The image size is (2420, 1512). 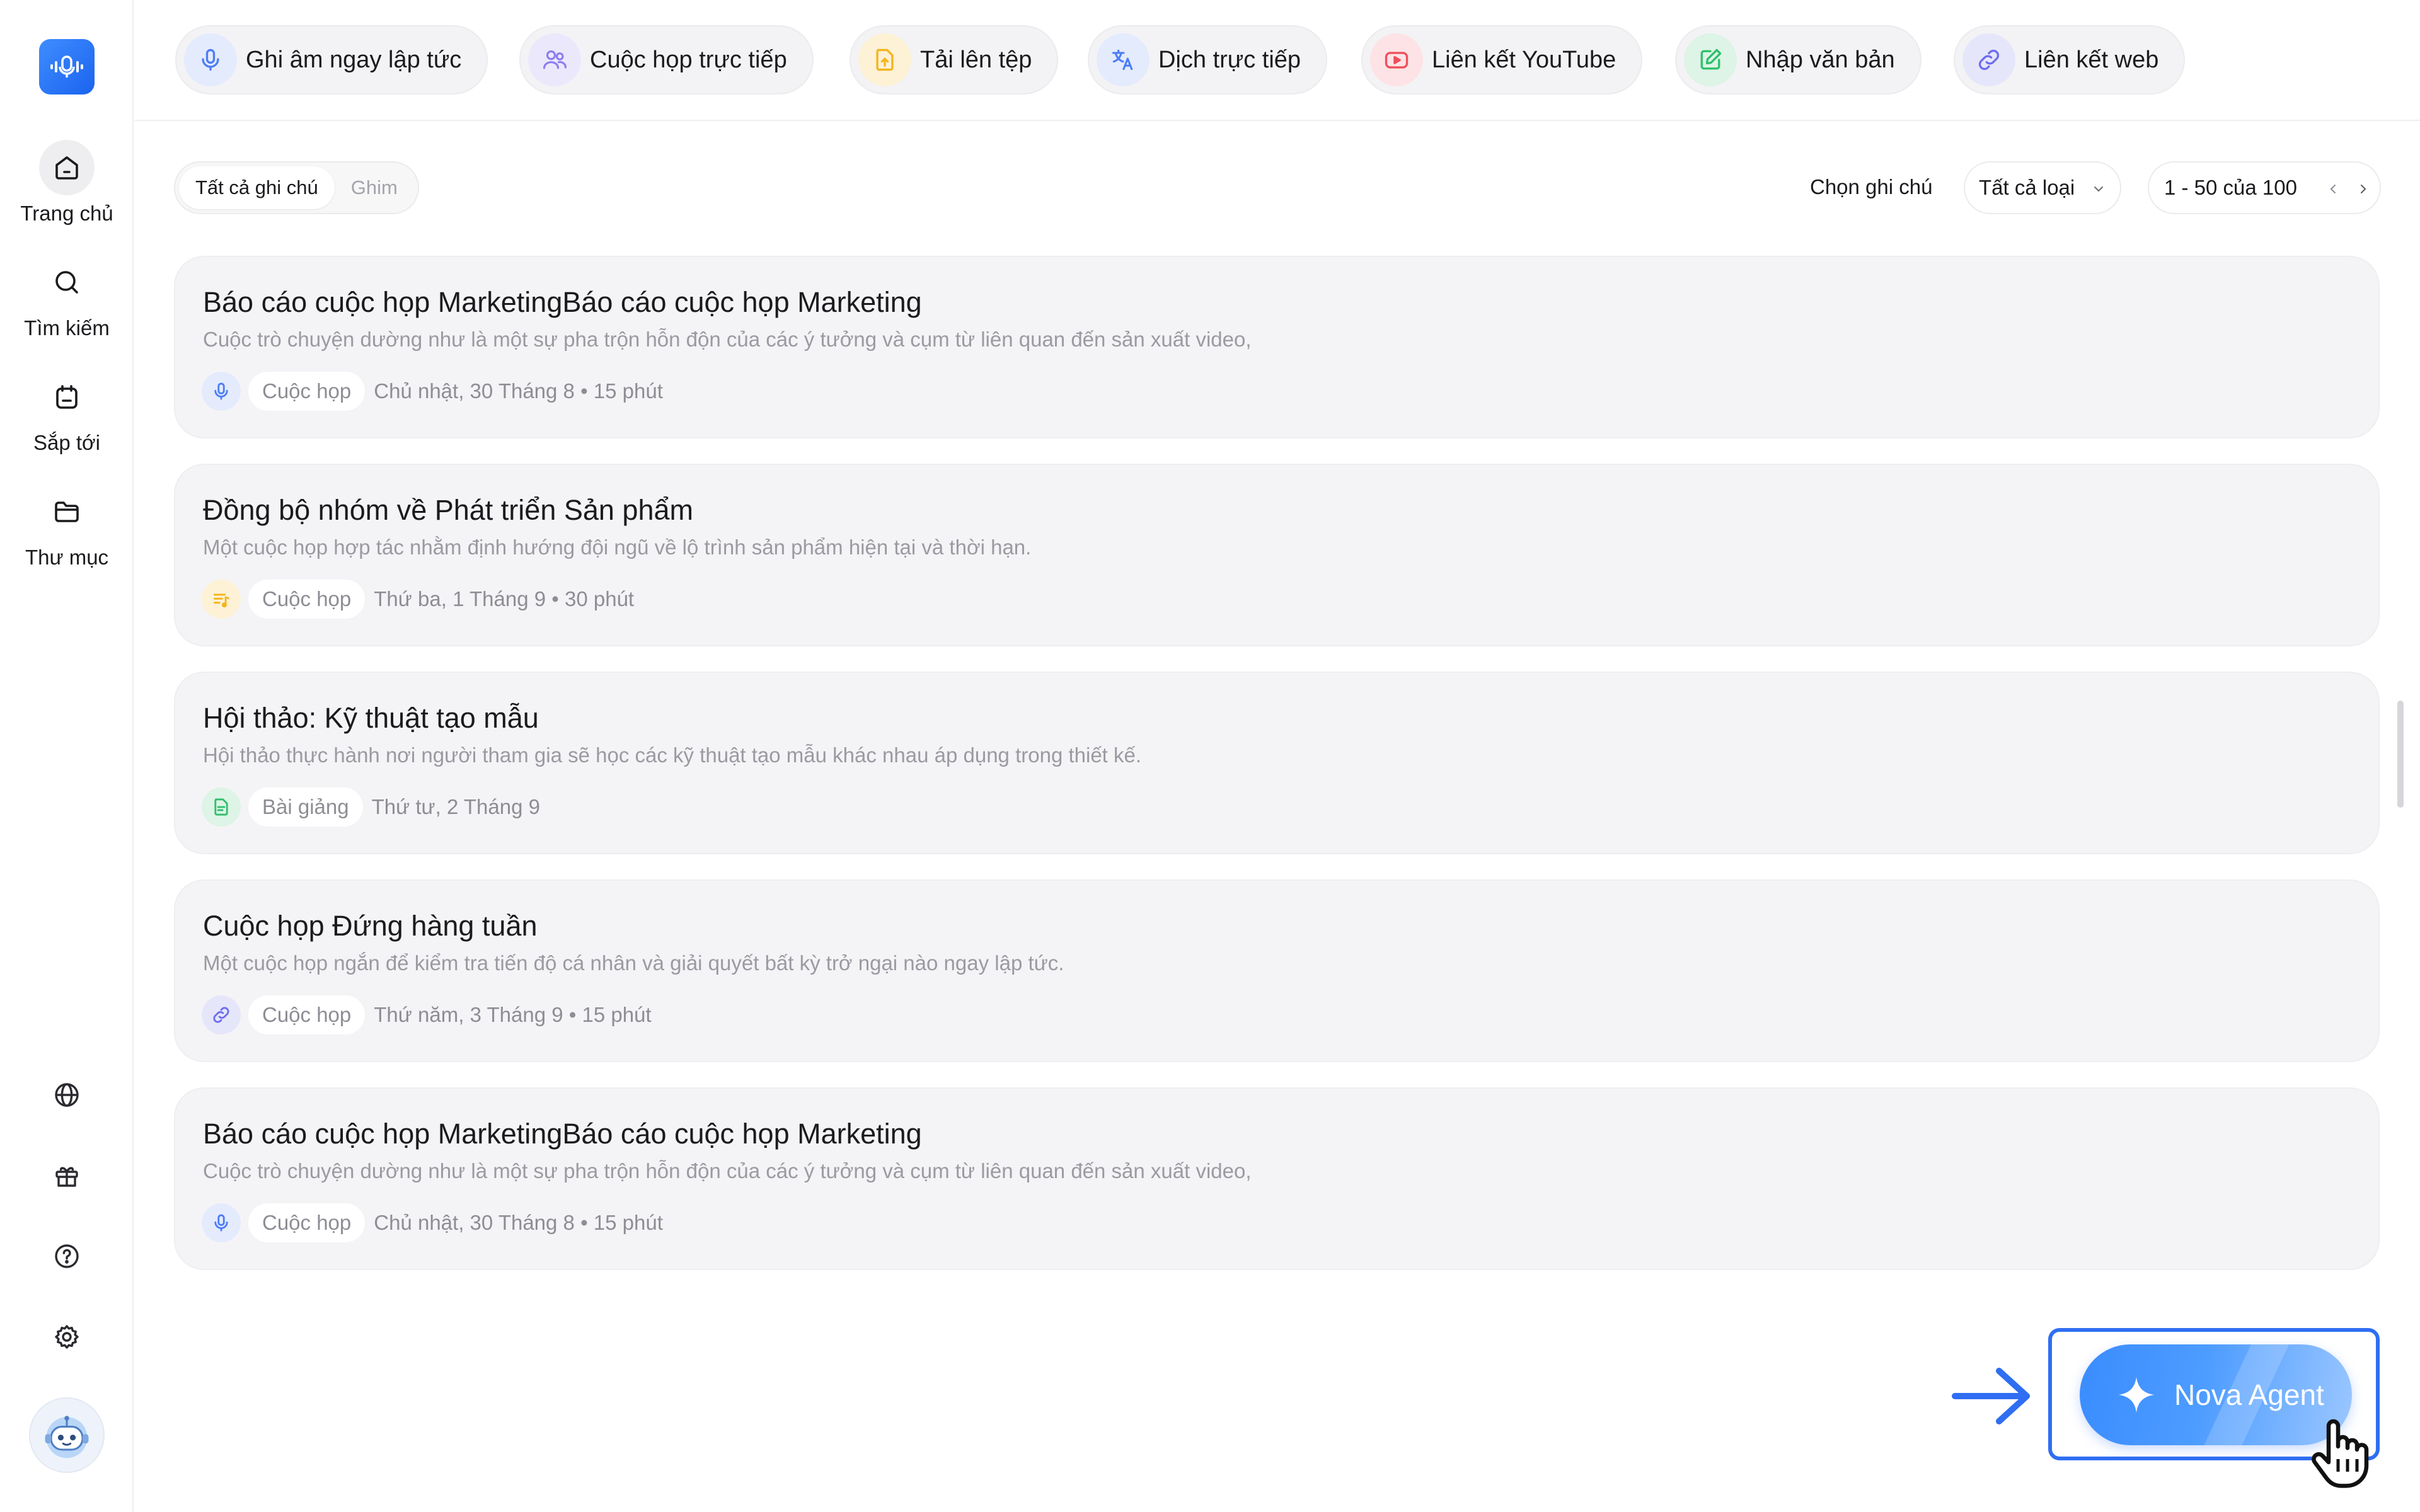 I want to click on chevron-left-icon, so click(x=2333, y=189).